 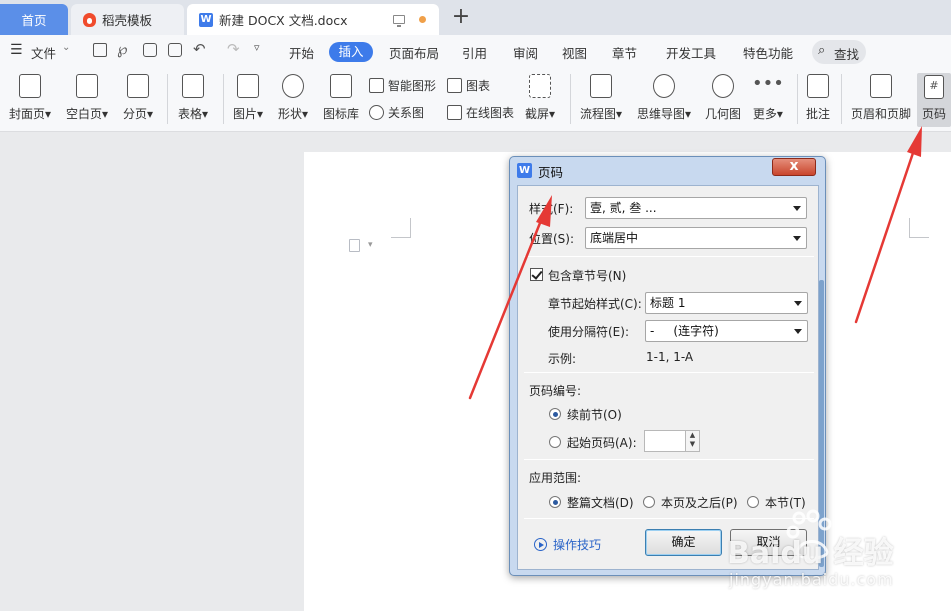 I want to click on wps-writer-icon: W, so click(x=524, y=170).